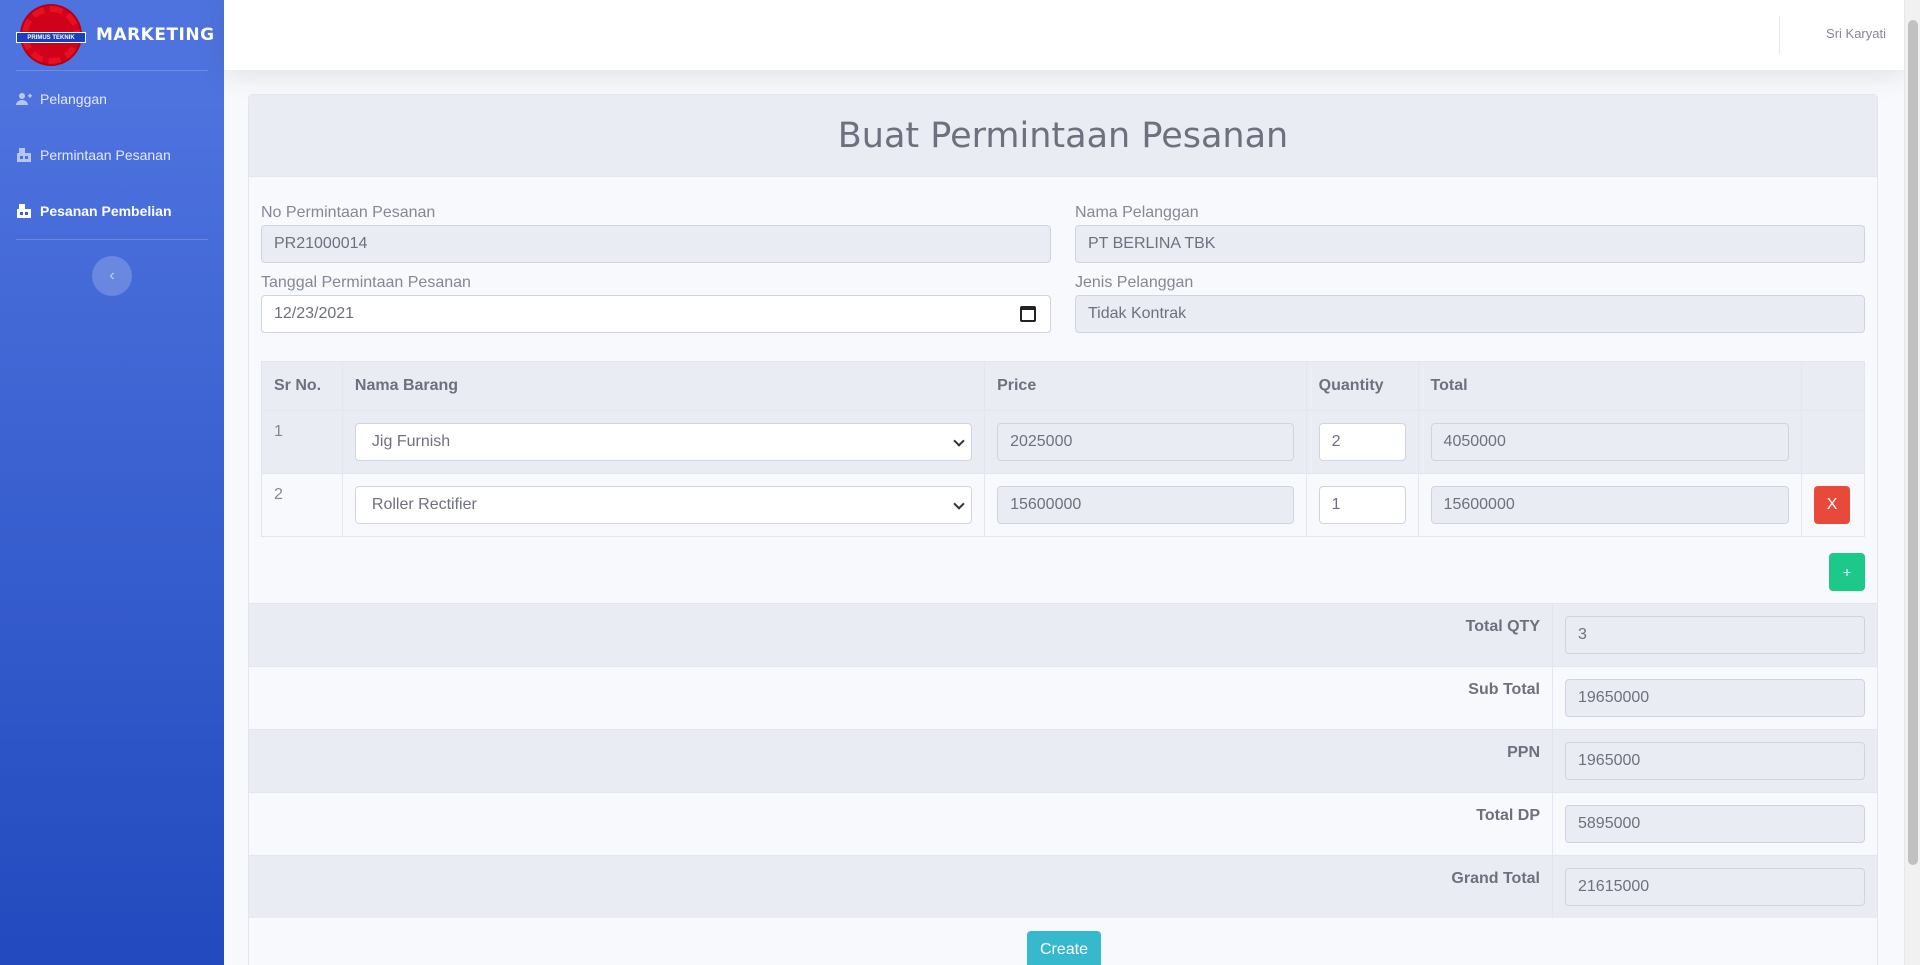 Image resolution: width=1920 pixels, height=965 pixels. What do you see at coordinates (901, 824) in the screenshot?
I see `total-dp-label: Total DP` at bounding box center [901, 824].